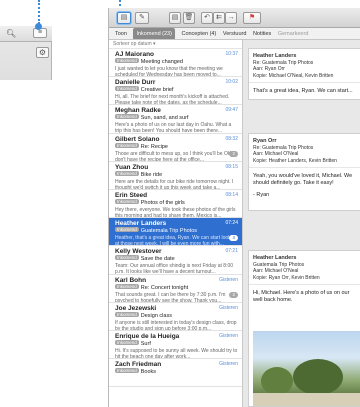  Describe the element at coordinates (262, 33) in the screenshot. I see `favorite-notes: Notities` at that location.